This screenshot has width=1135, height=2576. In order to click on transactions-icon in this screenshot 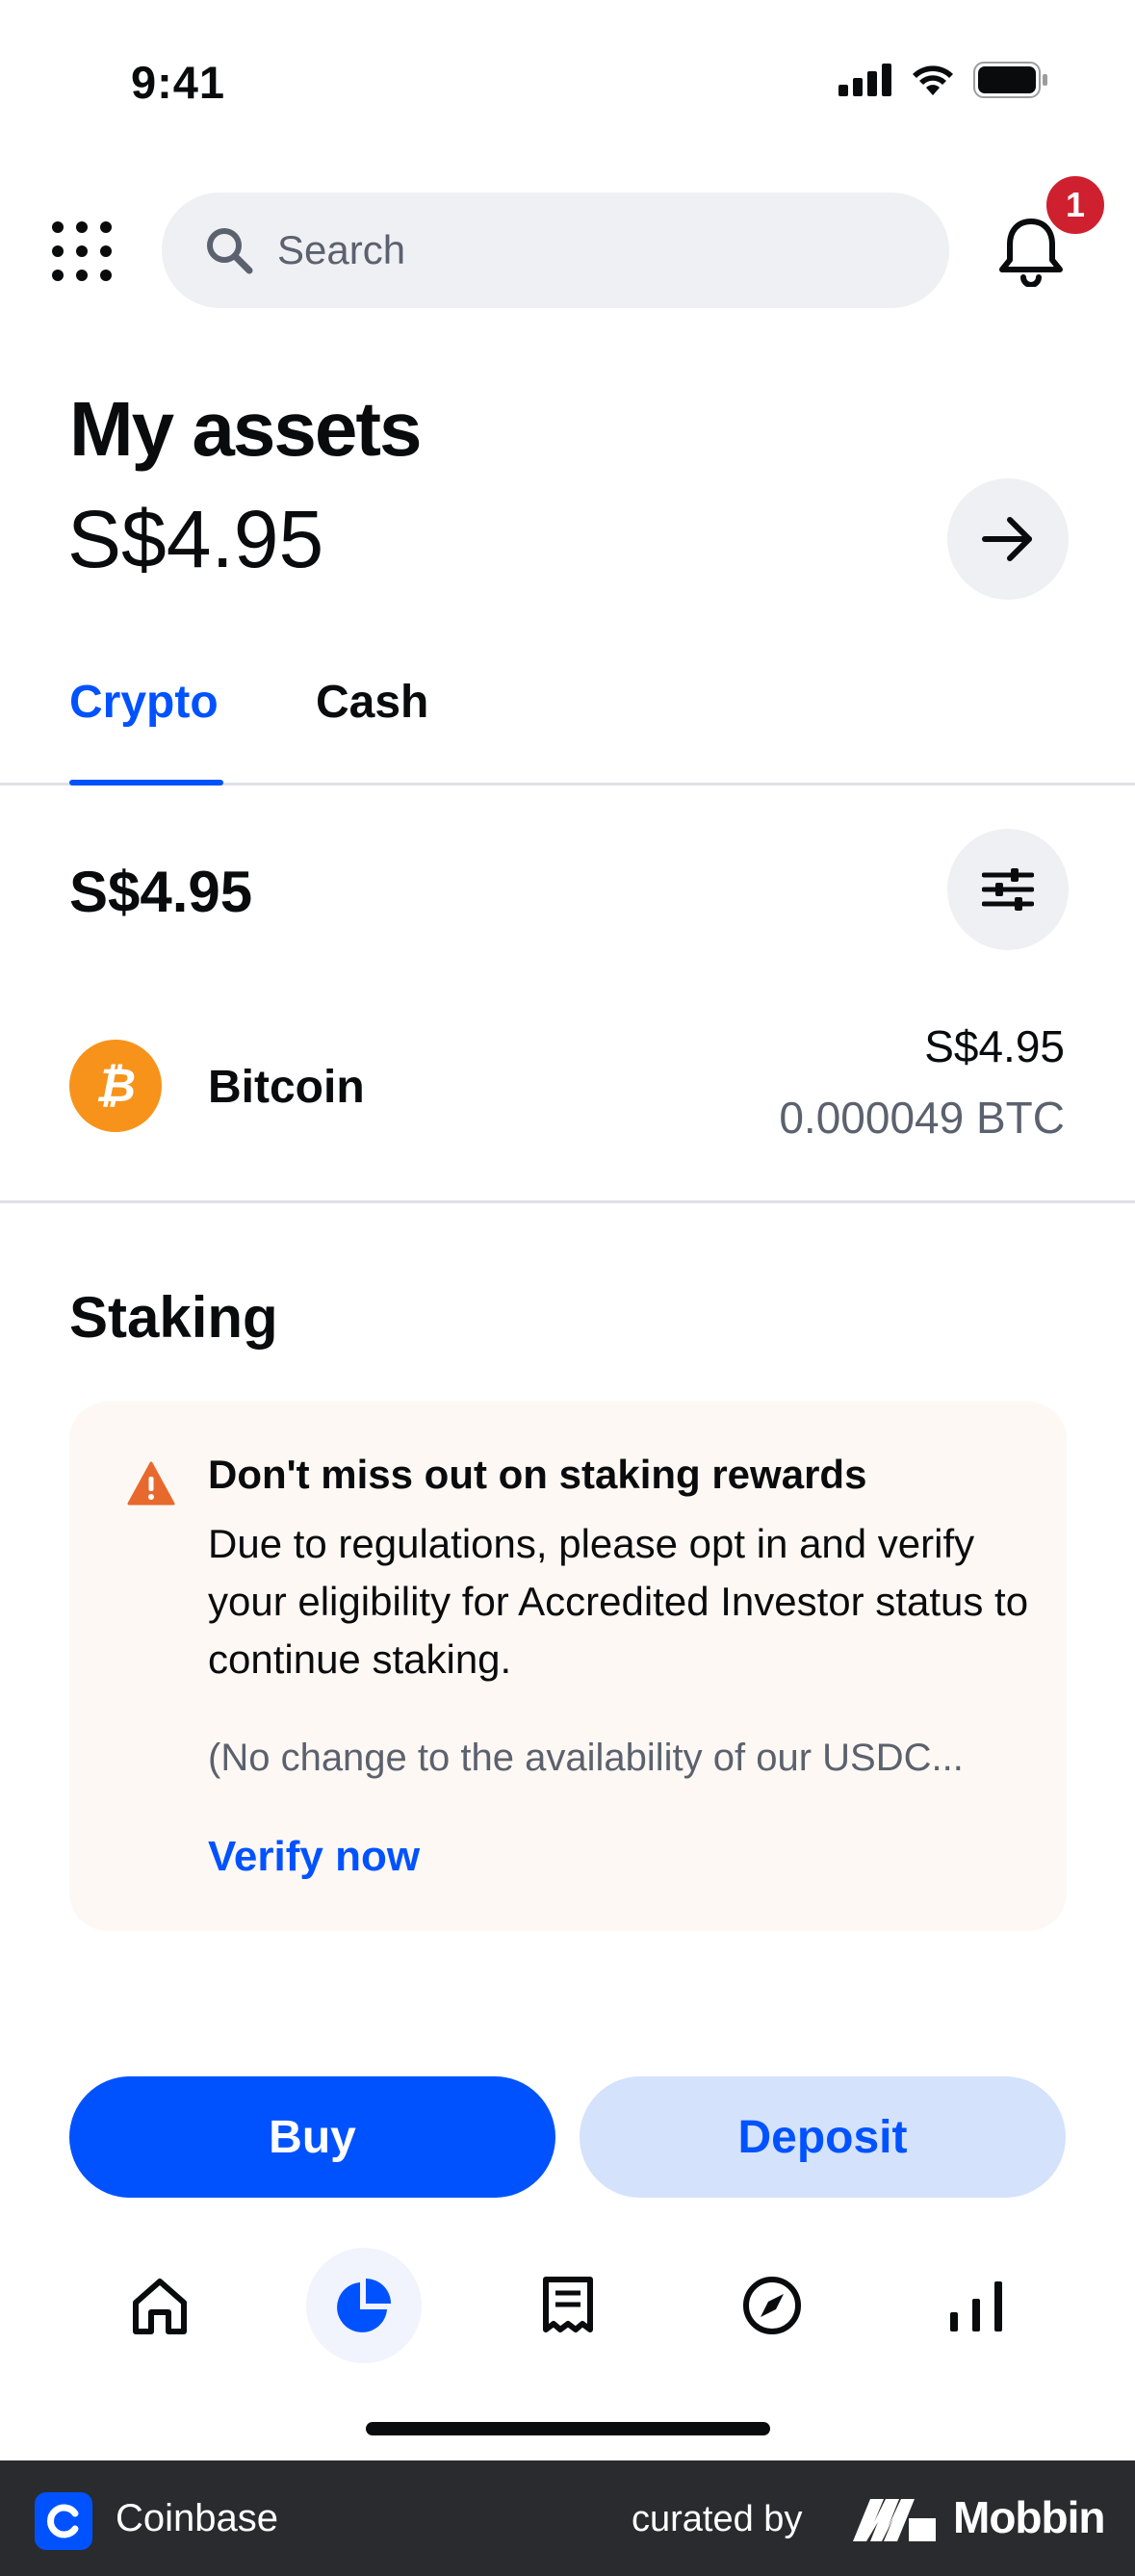, I will do `click(568, 2304)`.